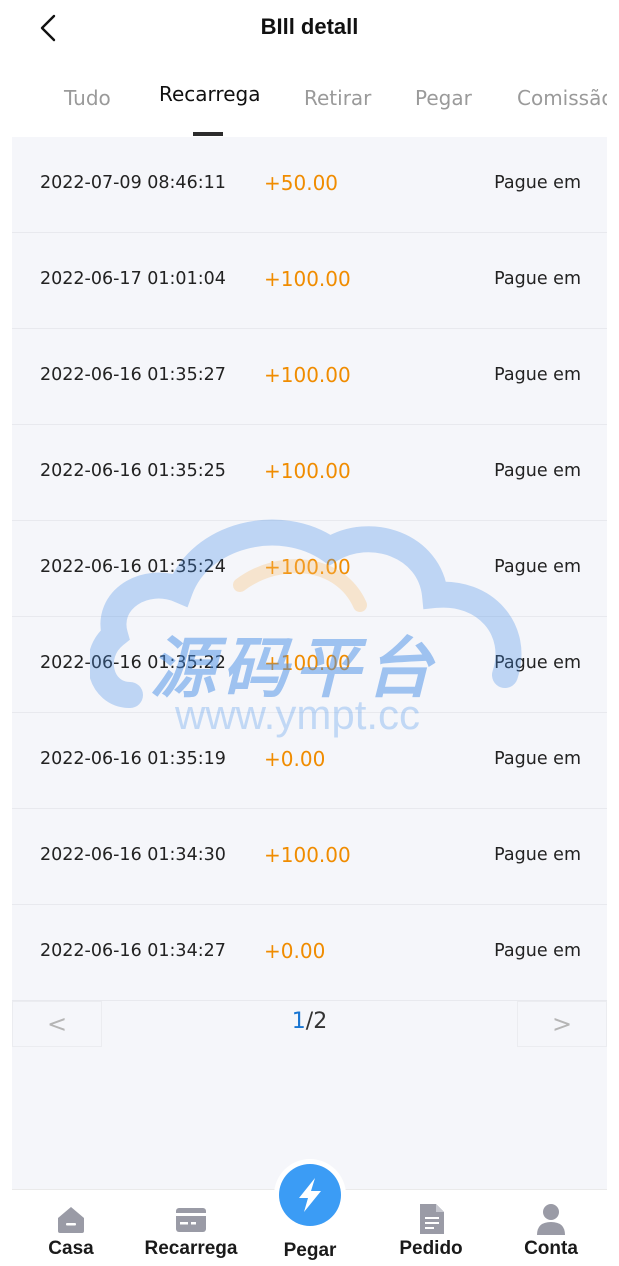  What do you see at coordinates (309, 1024) in the screenshot?
I see `pagination: < 1/2 >` at bounding box center [309, 1024].